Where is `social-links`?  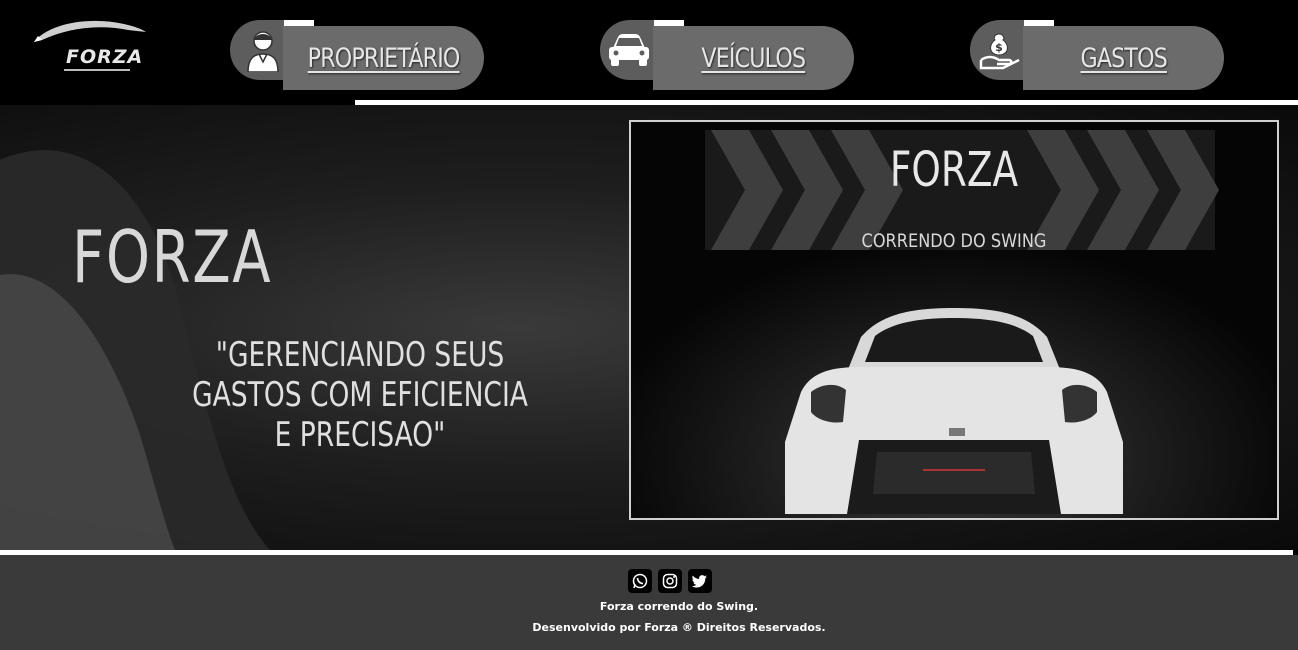
social-links is located at coordinates (670, 581).